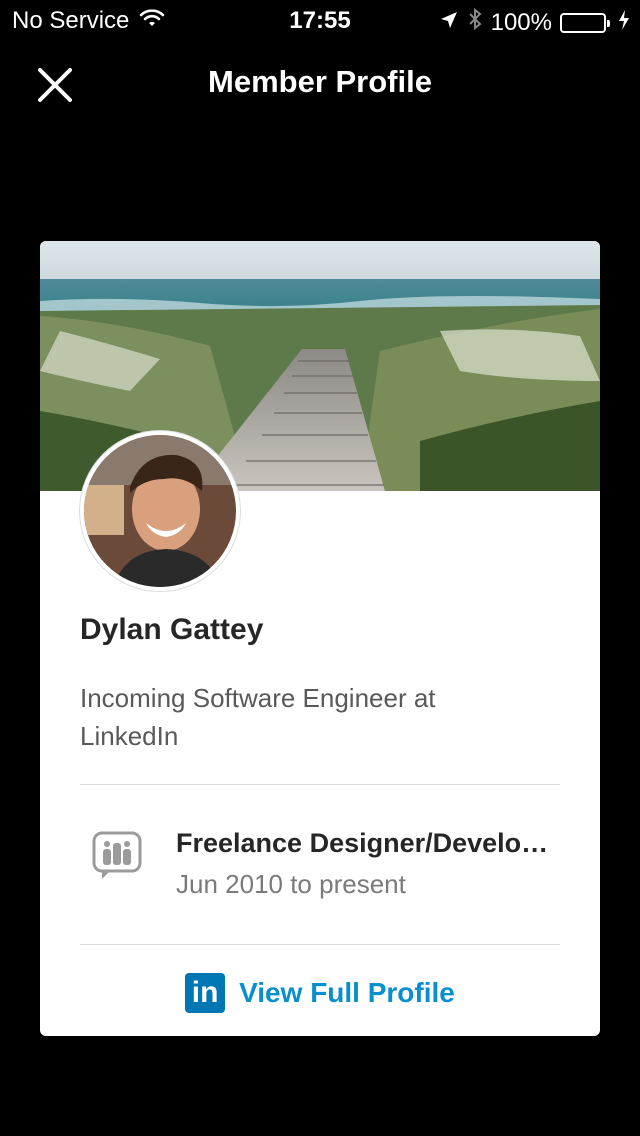  I want to click on view-full-profile-button: in View Full Profile, so click(320, 993).